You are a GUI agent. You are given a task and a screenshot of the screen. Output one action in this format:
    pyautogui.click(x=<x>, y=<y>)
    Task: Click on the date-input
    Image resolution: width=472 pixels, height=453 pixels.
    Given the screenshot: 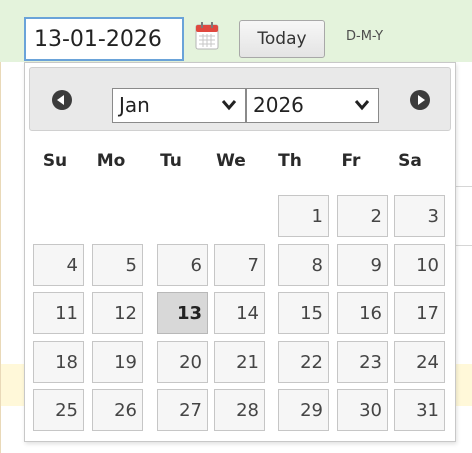 What is the action you would take?
    pyautogui.click(x=104, y=39)
    